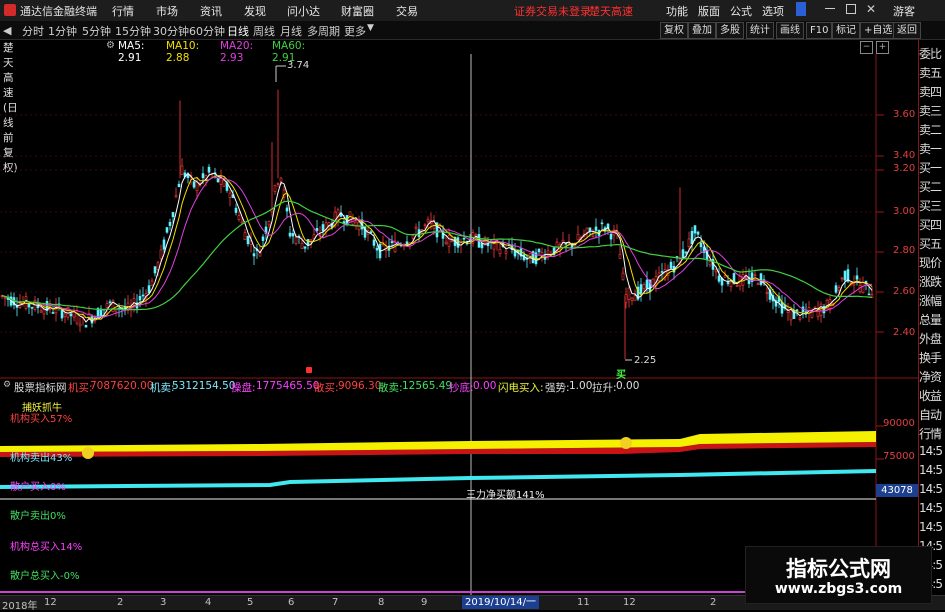 Image resolution: width=945 pixels, height=612 pixels. Describe the element at coordinates (866, 47) in the screenshot. I see `zoom-out-icon: −` at that location.